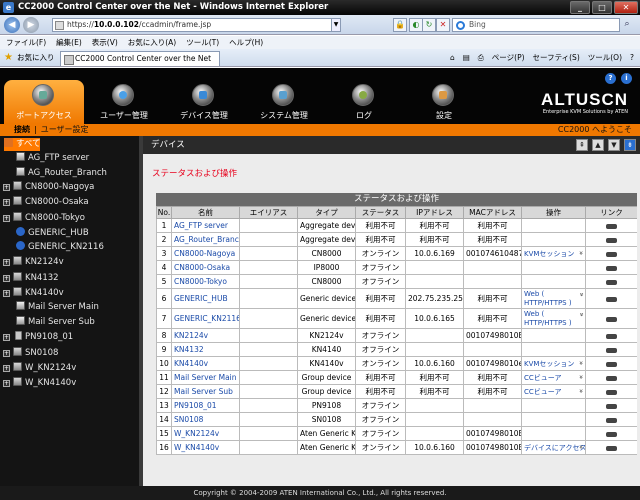  I want to click on favorites-button: お気に入り, so click(29, 58).